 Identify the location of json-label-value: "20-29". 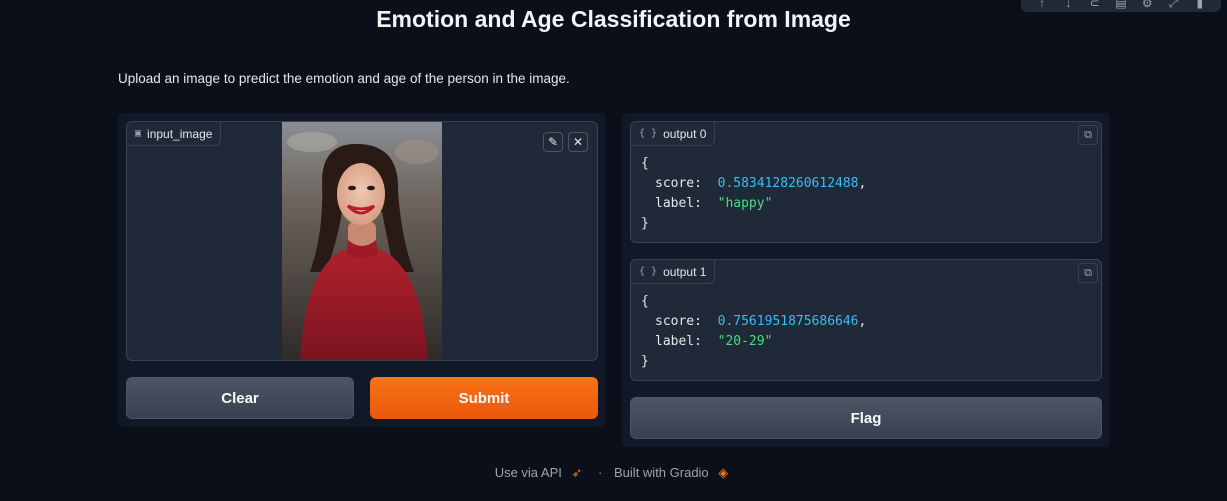
(745, 341).